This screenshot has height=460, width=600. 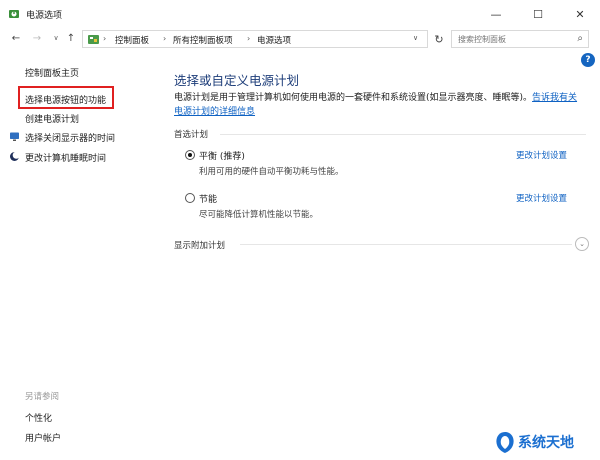 I want to click on power-options-icon, so click(x=14, y=14).